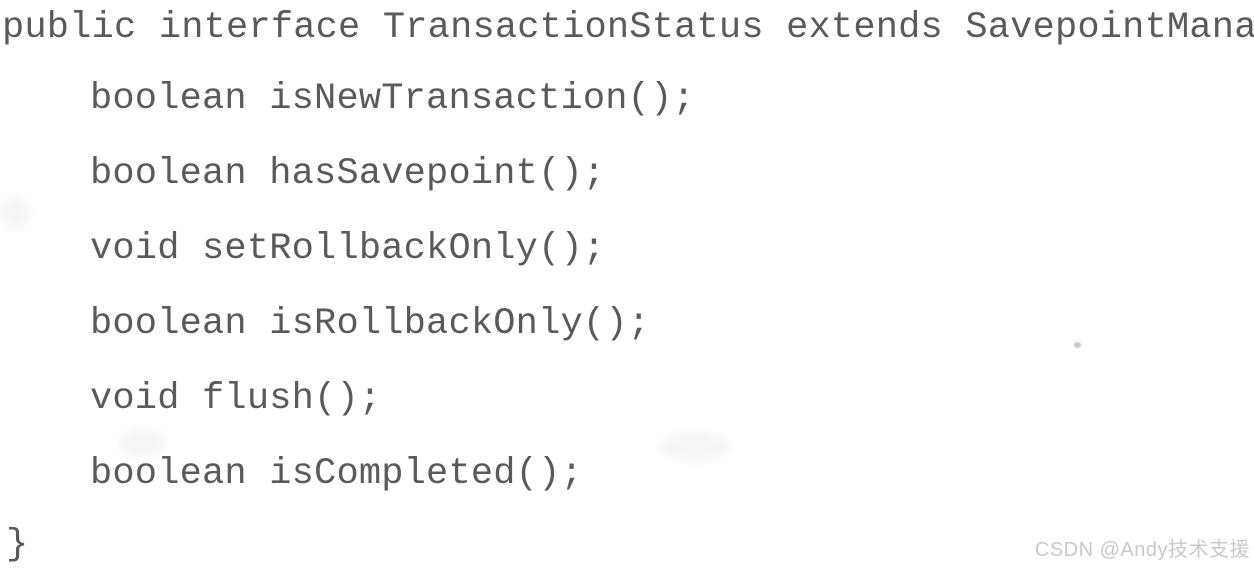  Describe the element at coordinates (1142, 550) in the screenshot. I see `watermark-text: CSDN @Andy技术支援` at that location.